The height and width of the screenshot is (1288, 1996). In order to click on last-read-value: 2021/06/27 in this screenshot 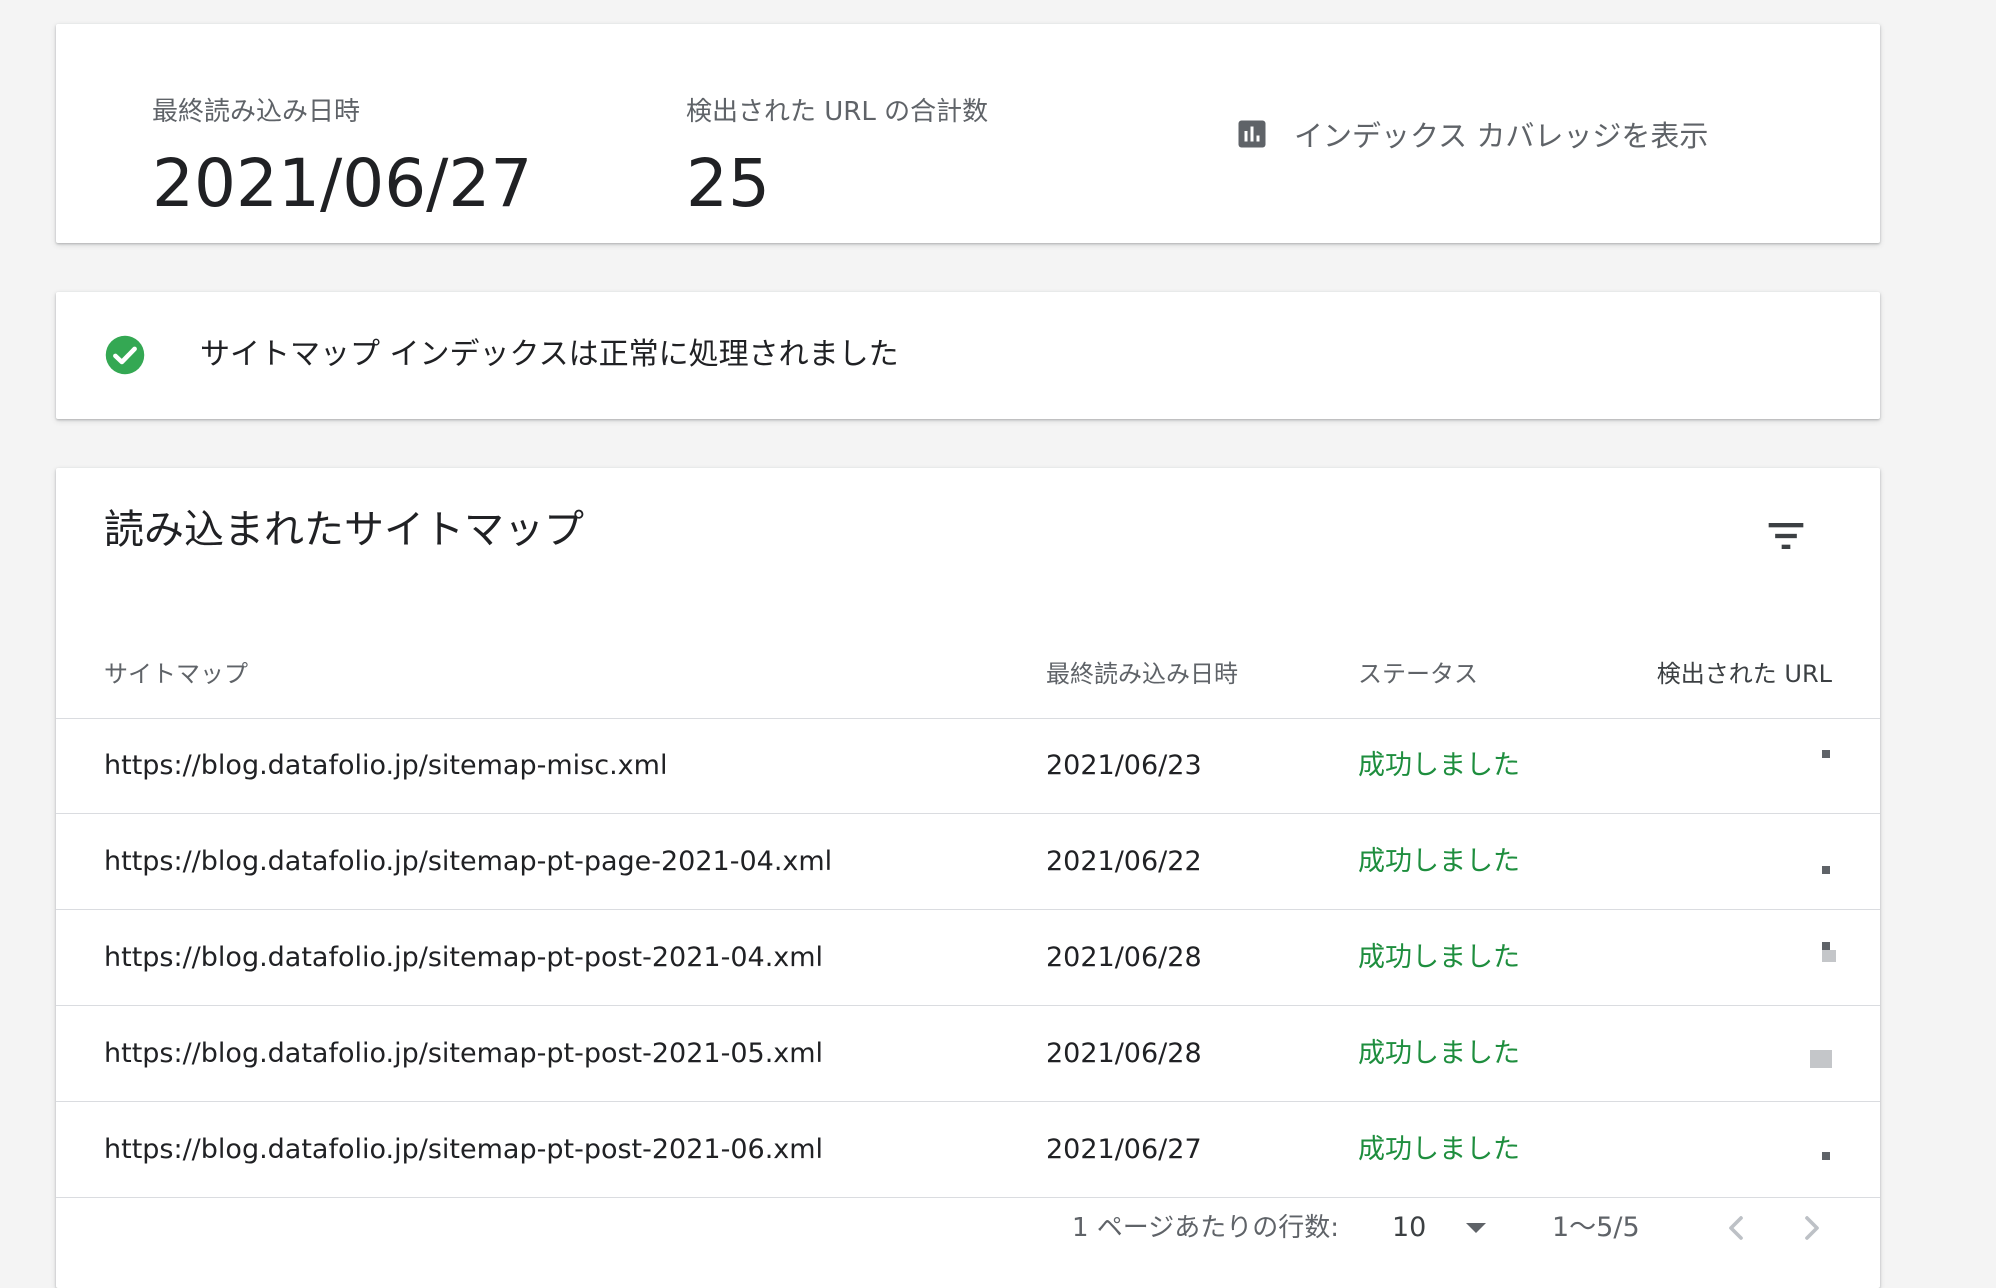, I will do `click(342, 183)`.